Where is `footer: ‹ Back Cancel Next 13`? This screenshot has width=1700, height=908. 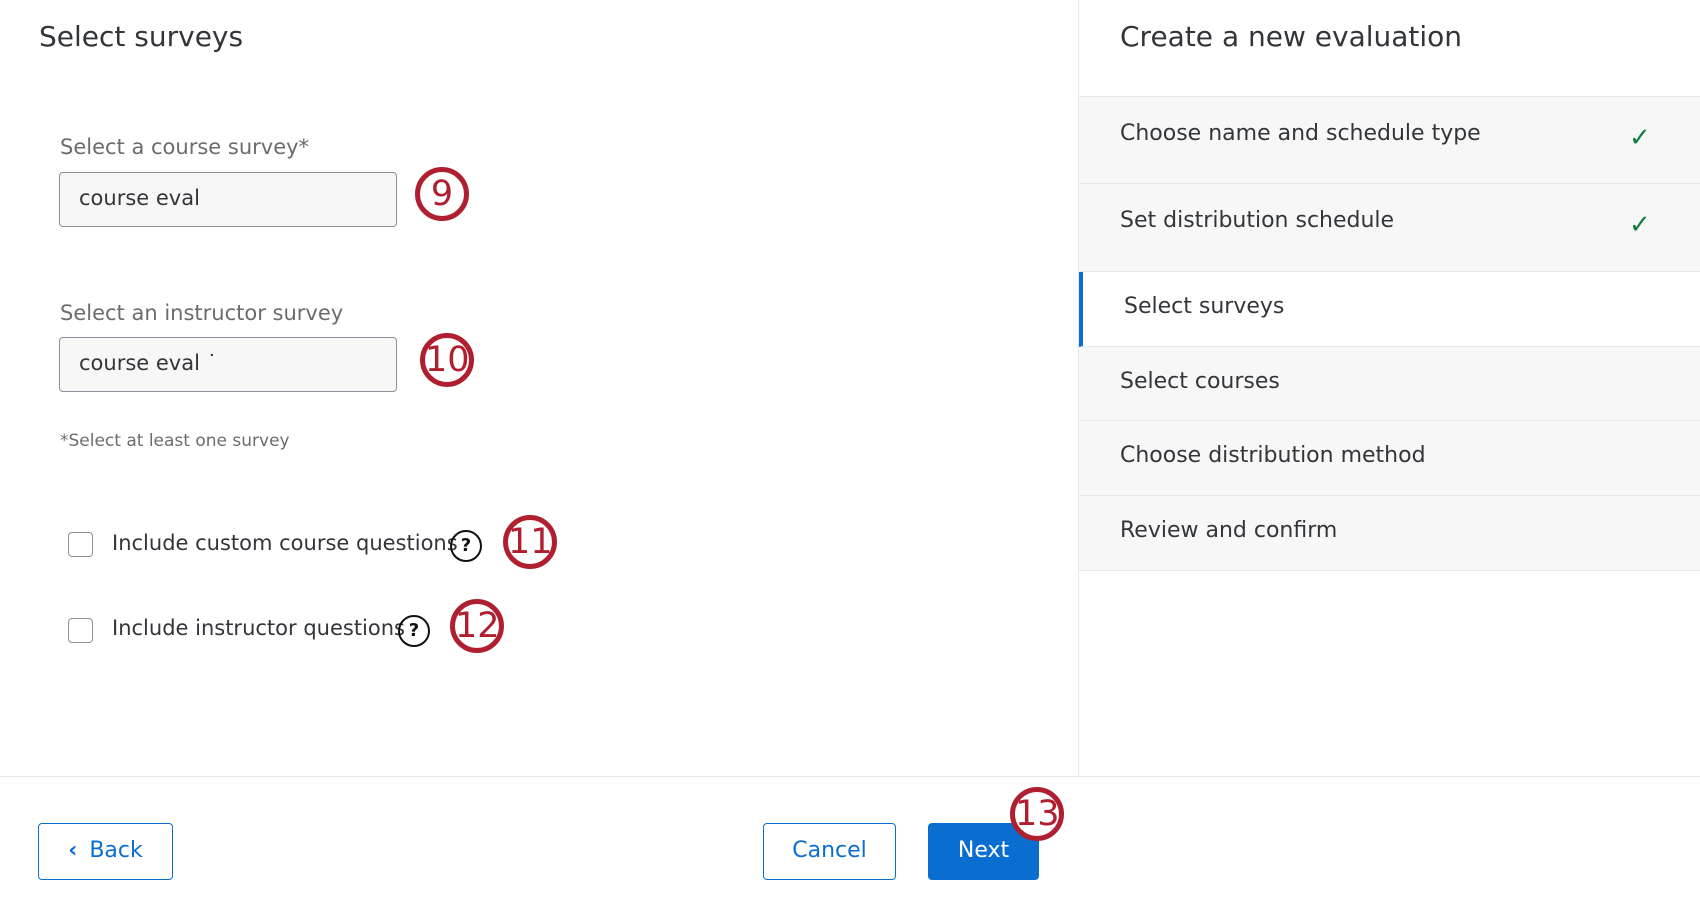 footer: ‹ Back Cancel Next 13 is located at coordinates (850, 842).